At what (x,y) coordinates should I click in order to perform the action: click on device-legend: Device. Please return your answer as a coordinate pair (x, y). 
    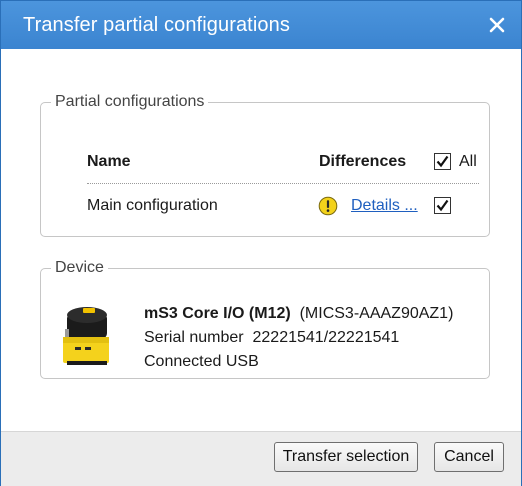
    Looking at the image, I should click on (79, 267).